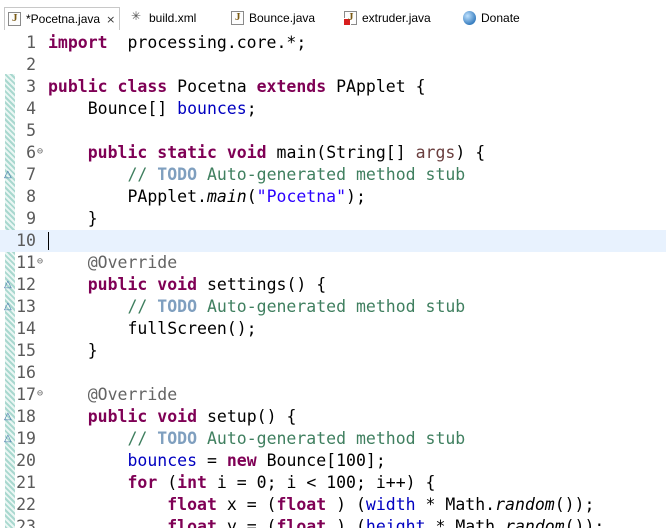 The width and height of the screenshot is (666, 528). Describe the element at coordinates (333, 461) in the screenshot. I see `code-line: 20 bounces = new Bounce[100];` at that location.